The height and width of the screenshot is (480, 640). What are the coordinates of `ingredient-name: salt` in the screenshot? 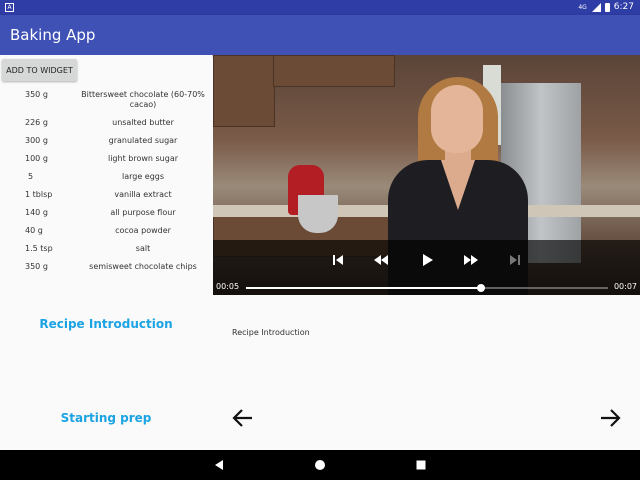 It's located at (143, 248).